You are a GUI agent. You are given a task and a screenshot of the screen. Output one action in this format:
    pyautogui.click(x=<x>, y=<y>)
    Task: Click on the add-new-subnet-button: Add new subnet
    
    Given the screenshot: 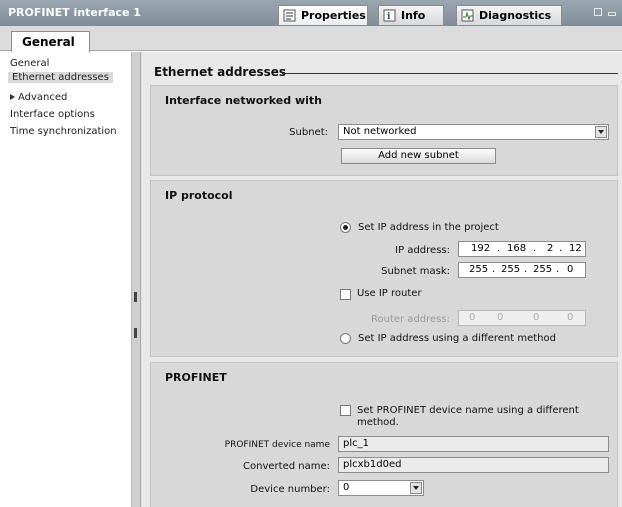 What is the action you would take?
    pyautogui.click(x=418, y=156)
    